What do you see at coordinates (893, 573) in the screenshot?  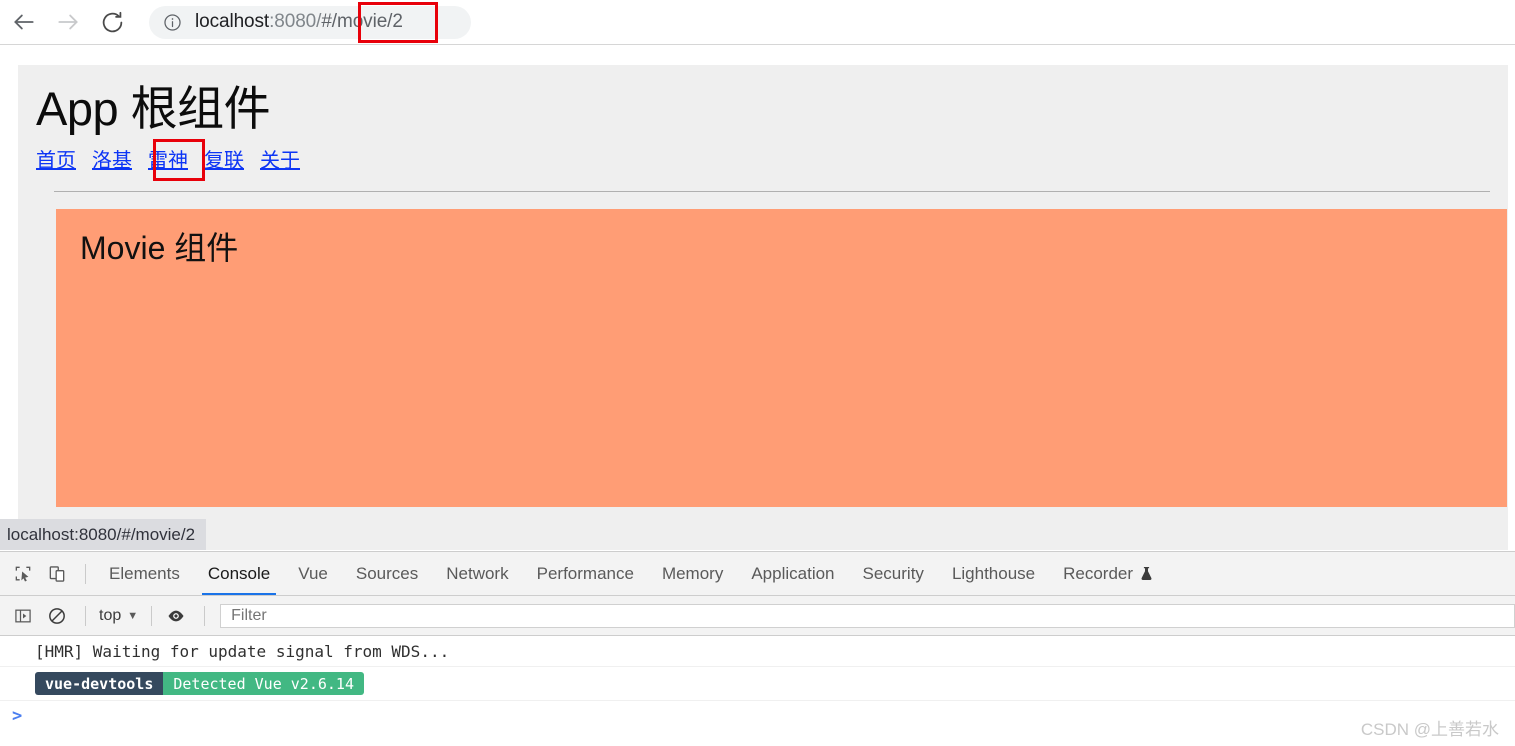 I see `tab-security: Security` at bounding box center [893, 573].